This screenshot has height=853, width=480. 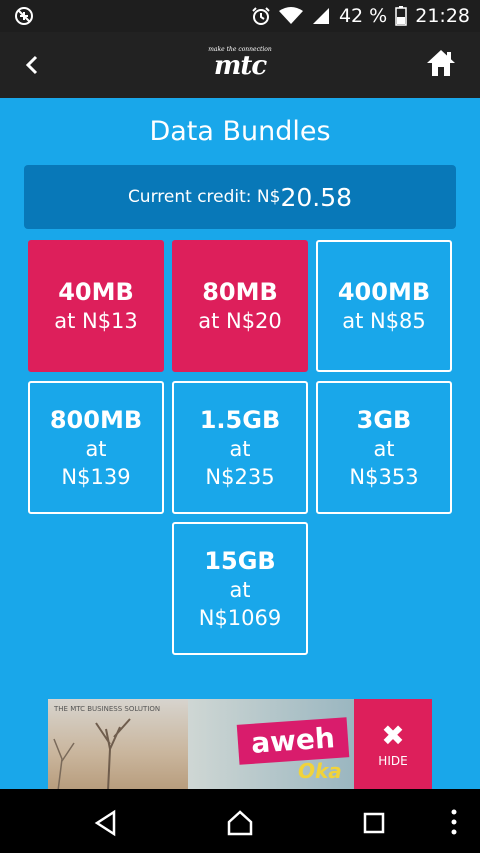 I want to click on chevron-left-icon, so click(x=31, y=65).